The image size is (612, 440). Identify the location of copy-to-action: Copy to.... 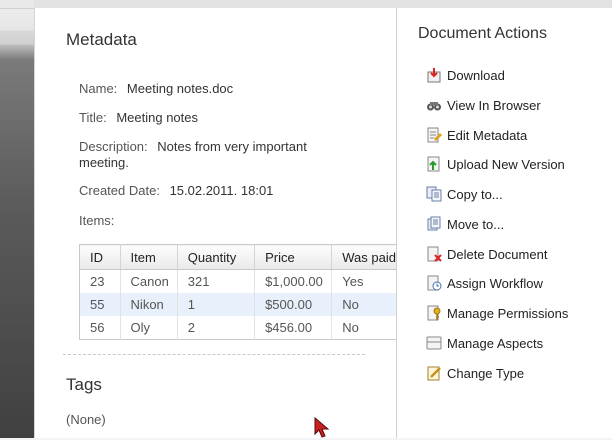
(464, 194).